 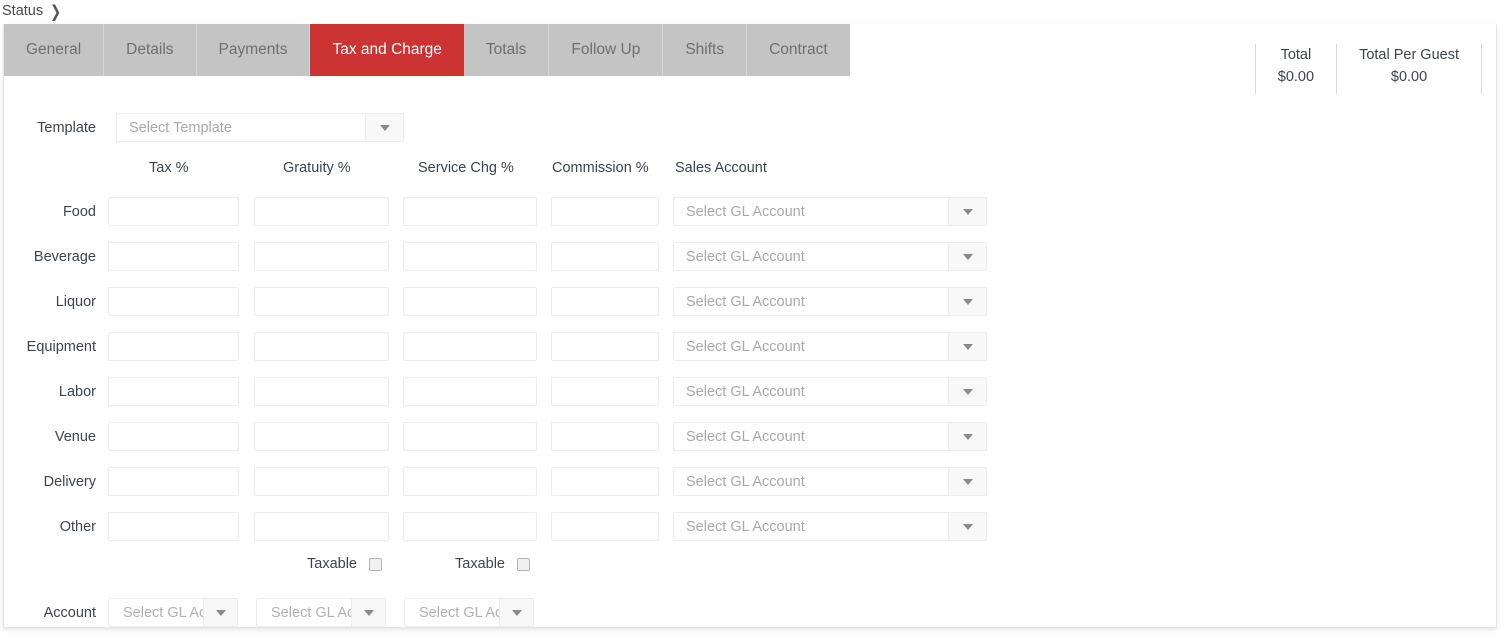 What do you see at coordinates (745, 481) in the screenshot?
I see `select-delivery-sales-account-value: Select GL Account` at bounding box center [745, 481].